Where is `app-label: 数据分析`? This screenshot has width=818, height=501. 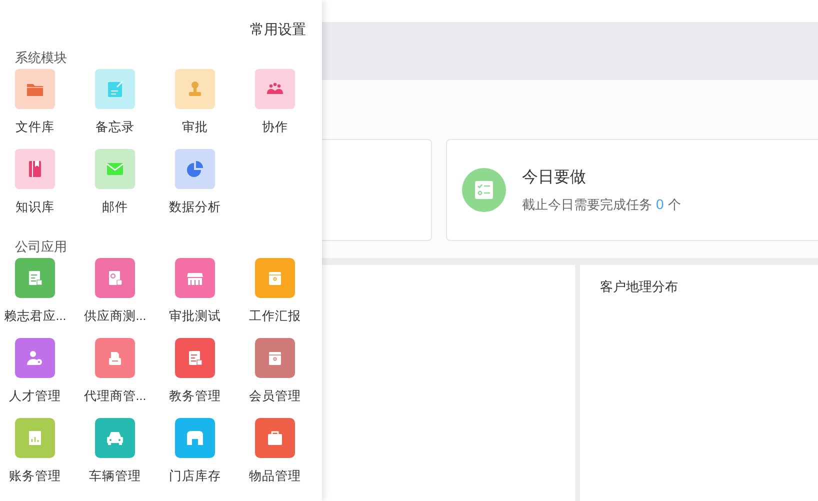 app-label: 数据分析 is located at coordinates (195, 207).